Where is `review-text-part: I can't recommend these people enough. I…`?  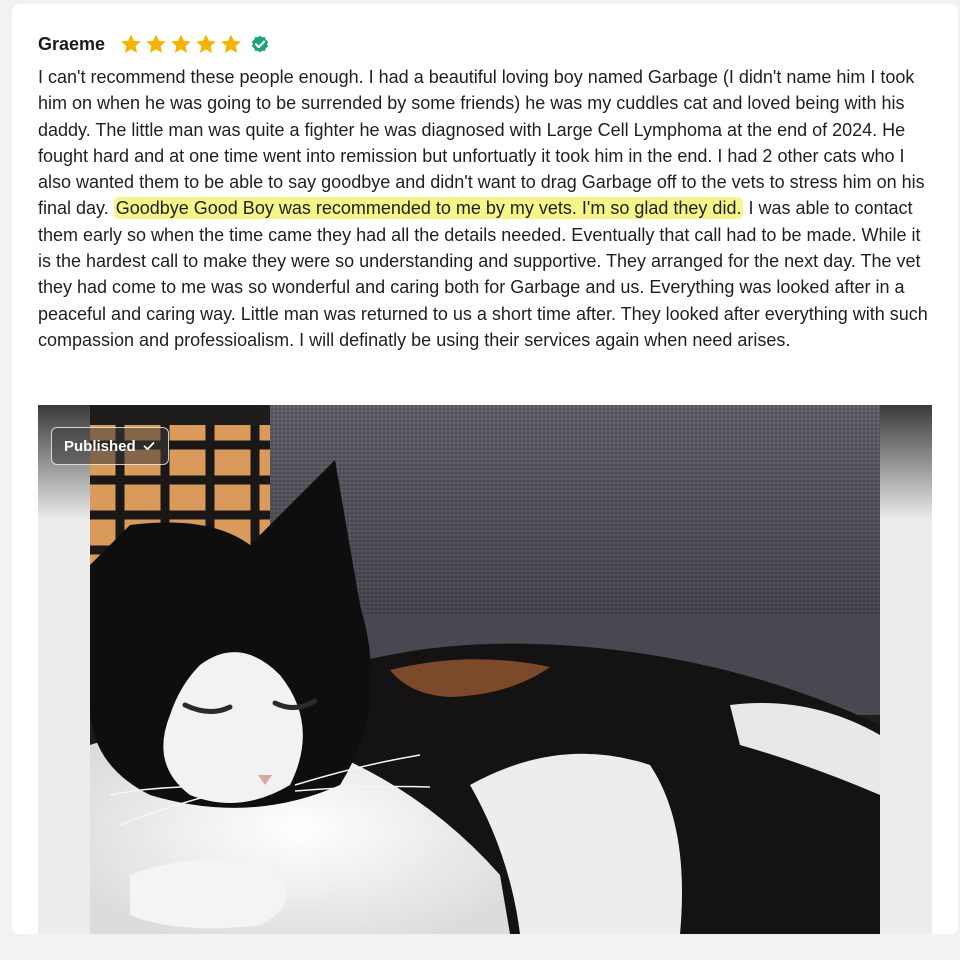
review-text-part: I can't recommend these people enough. I… is located at coordinates (481, 143).